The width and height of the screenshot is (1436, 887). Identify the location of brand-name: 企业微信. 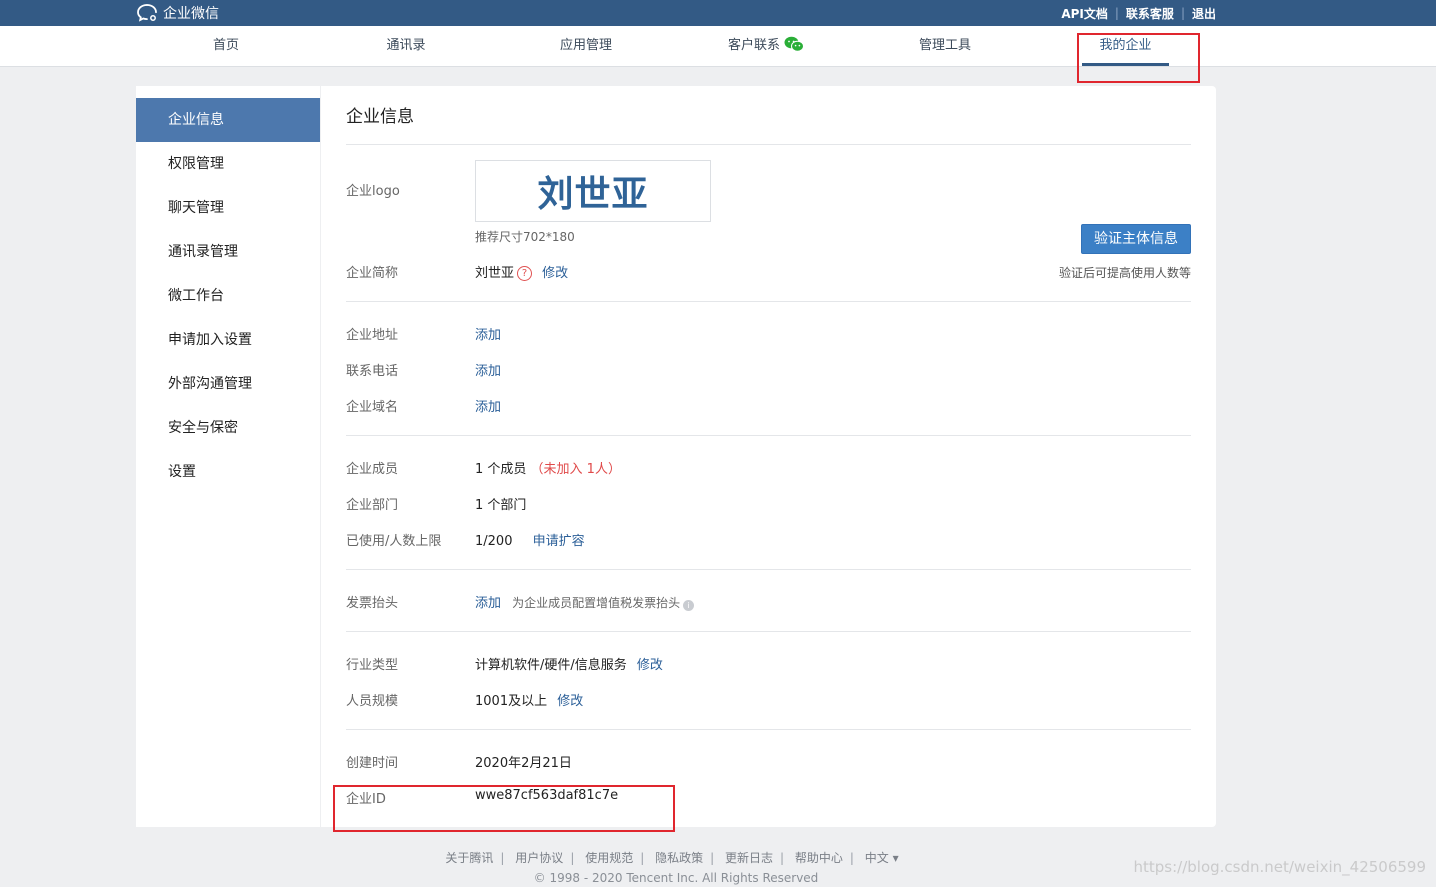
(191, 14).